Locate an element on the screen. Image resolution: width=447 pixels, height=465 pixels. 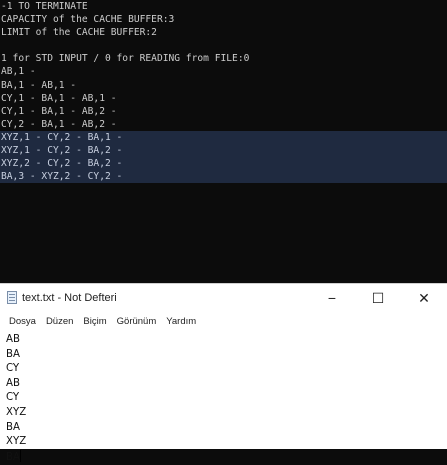
minimize-button: − is located at coordinates (332, 298).